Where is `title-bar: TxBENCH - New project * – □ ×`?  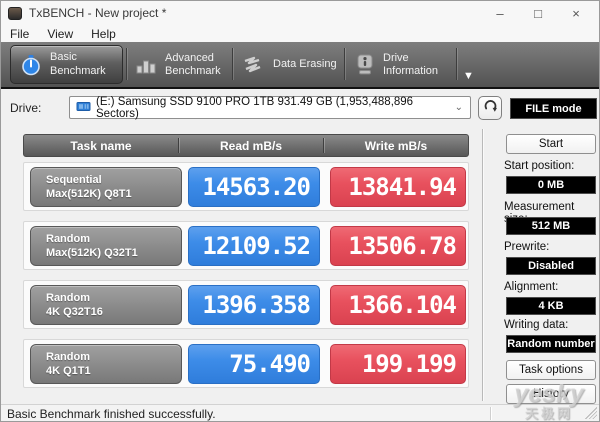 title-bar: TxBENCH - New project * – □ × is located at coordinates (300, 13).